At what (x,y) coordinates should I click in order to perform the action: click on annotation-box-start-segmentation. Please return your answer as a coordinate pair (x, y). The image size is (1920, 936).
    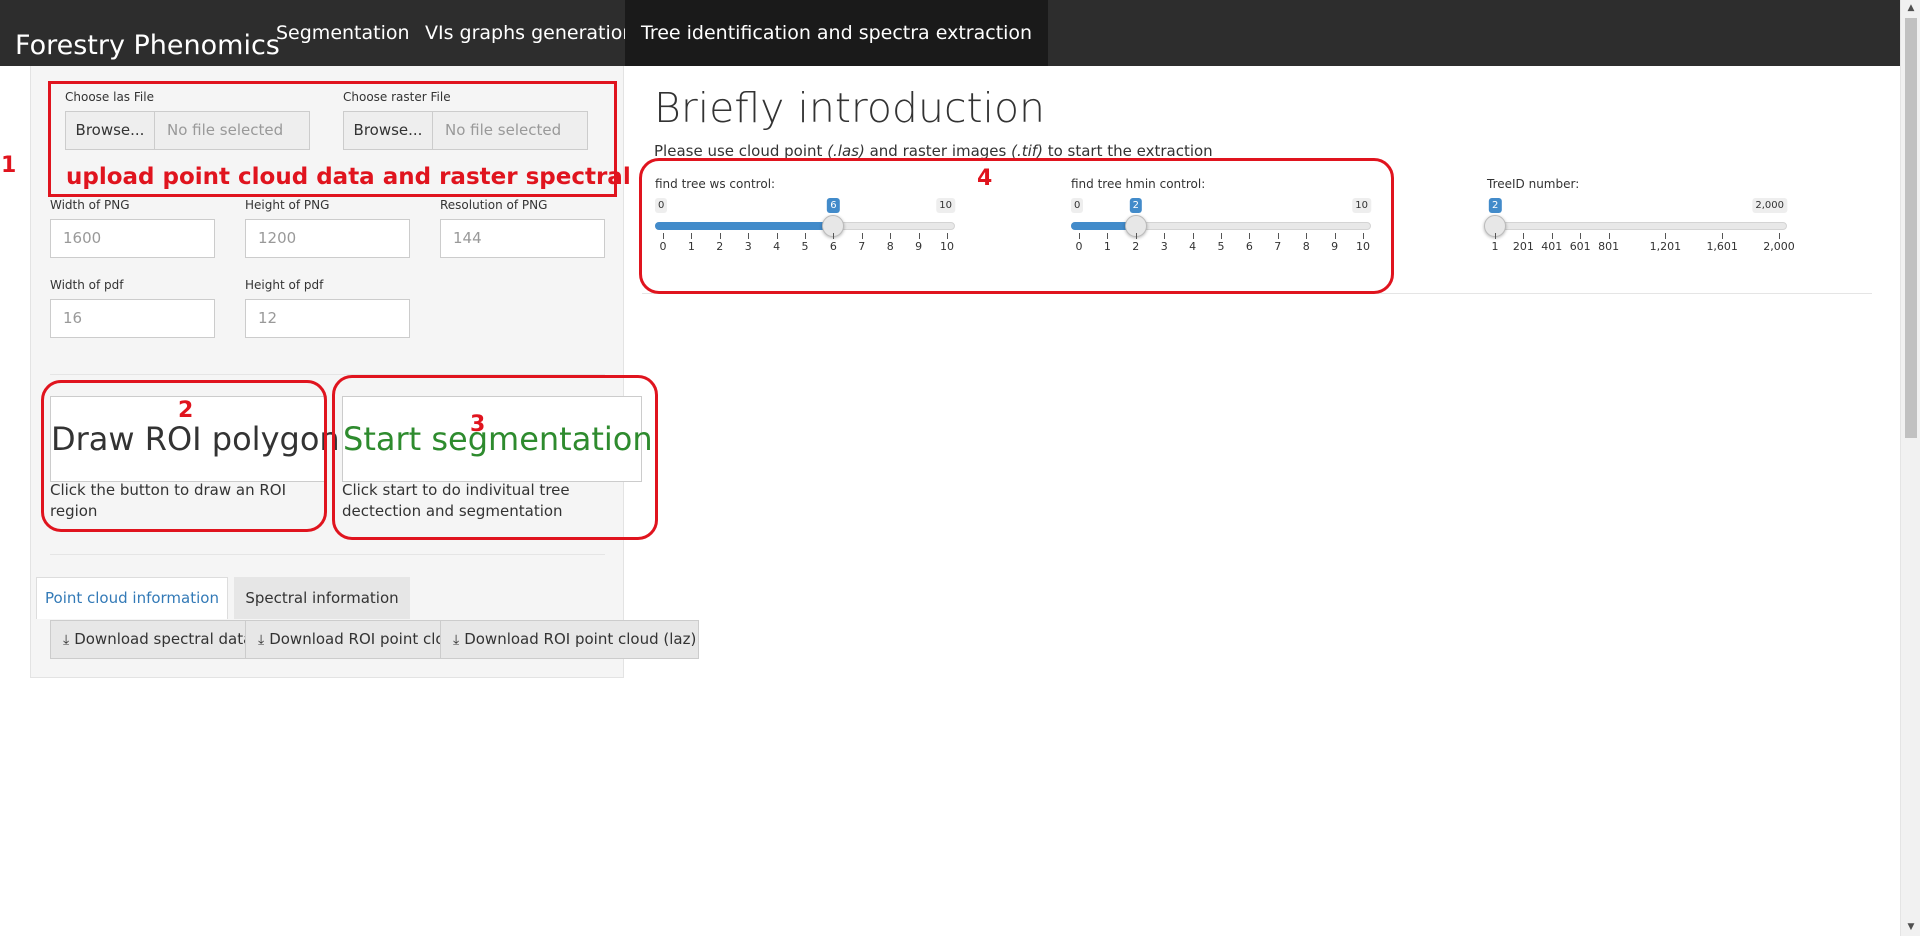
    Looking at the image, I should click on (495, 457).